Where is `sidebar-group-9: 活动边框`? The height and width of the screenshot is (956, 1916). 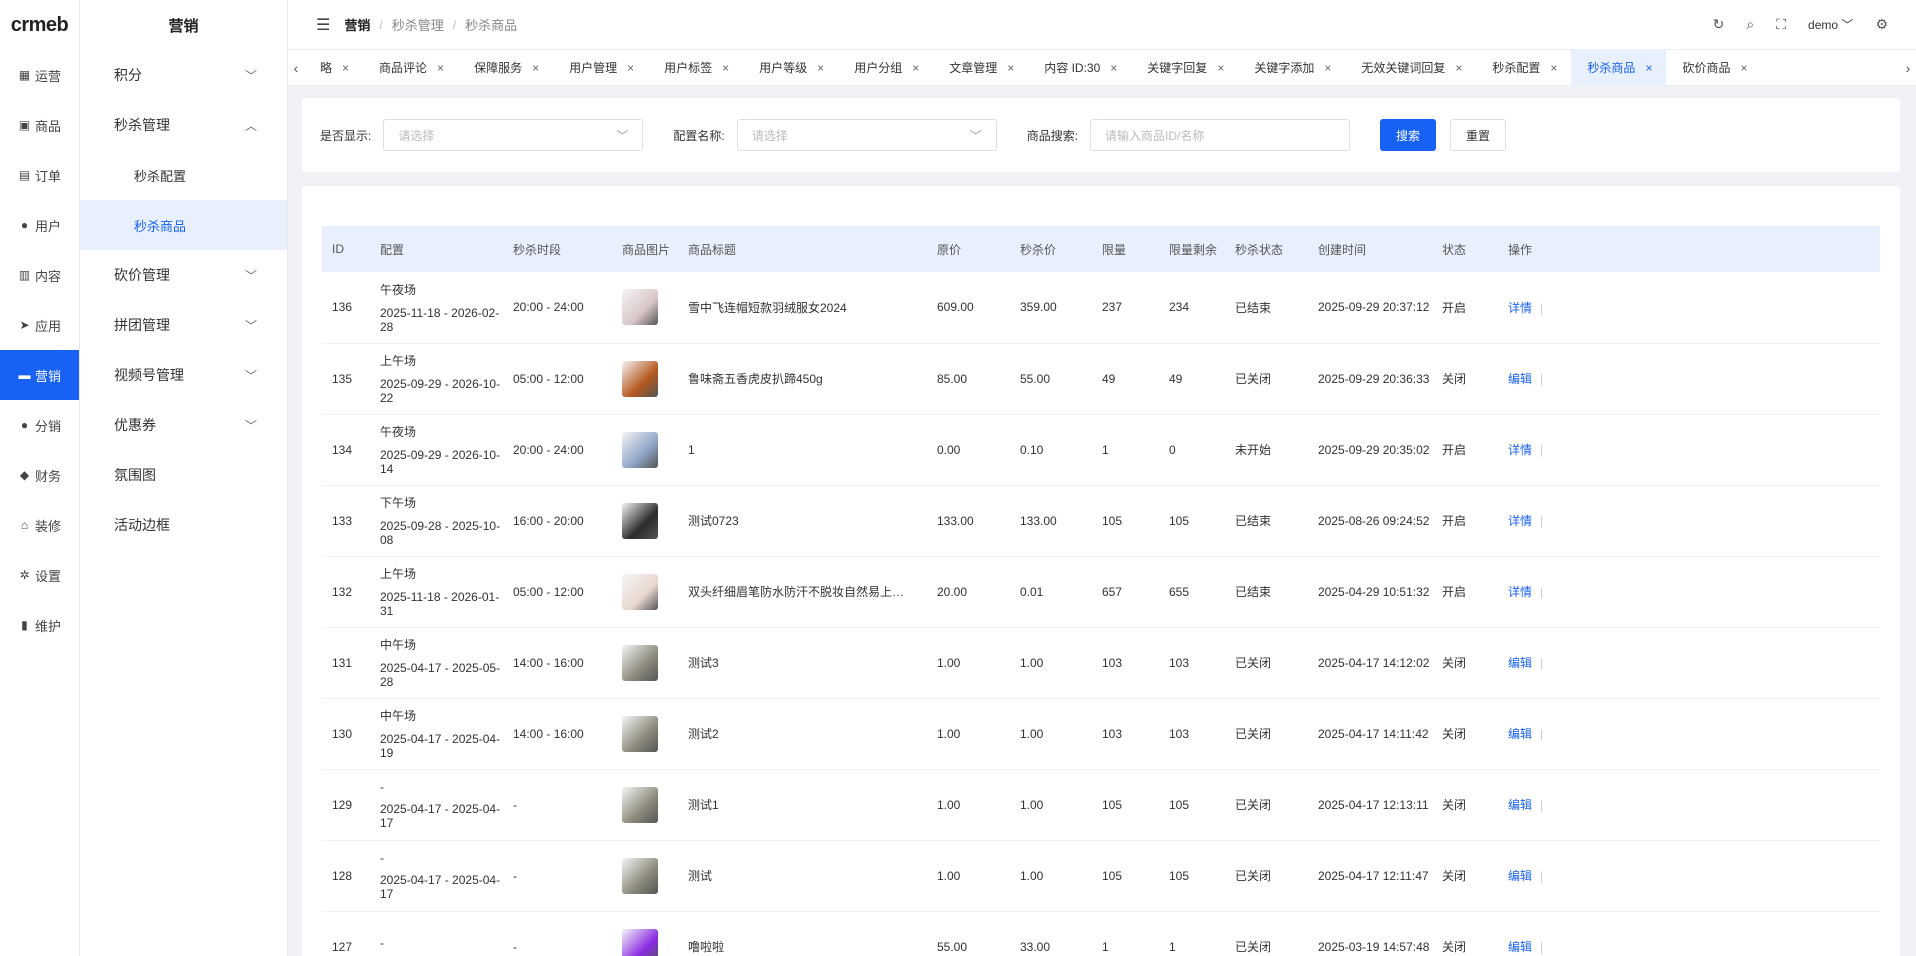
sidebar-group-9: 活动边框 is located at coordinates (183, 525).